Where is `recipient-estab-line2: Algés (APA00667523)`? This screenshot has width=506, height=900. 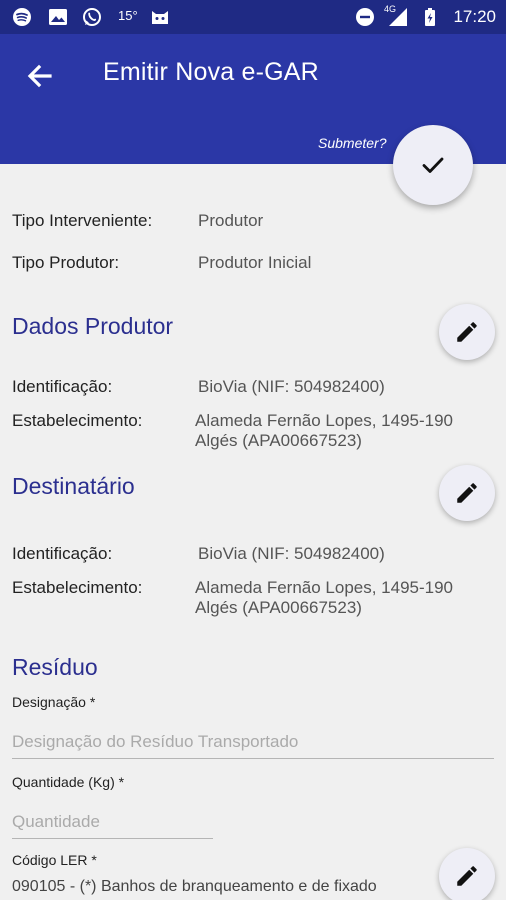
recipient-estab-line2: Algés (APA00667523) is located at coordinates (278, 607).